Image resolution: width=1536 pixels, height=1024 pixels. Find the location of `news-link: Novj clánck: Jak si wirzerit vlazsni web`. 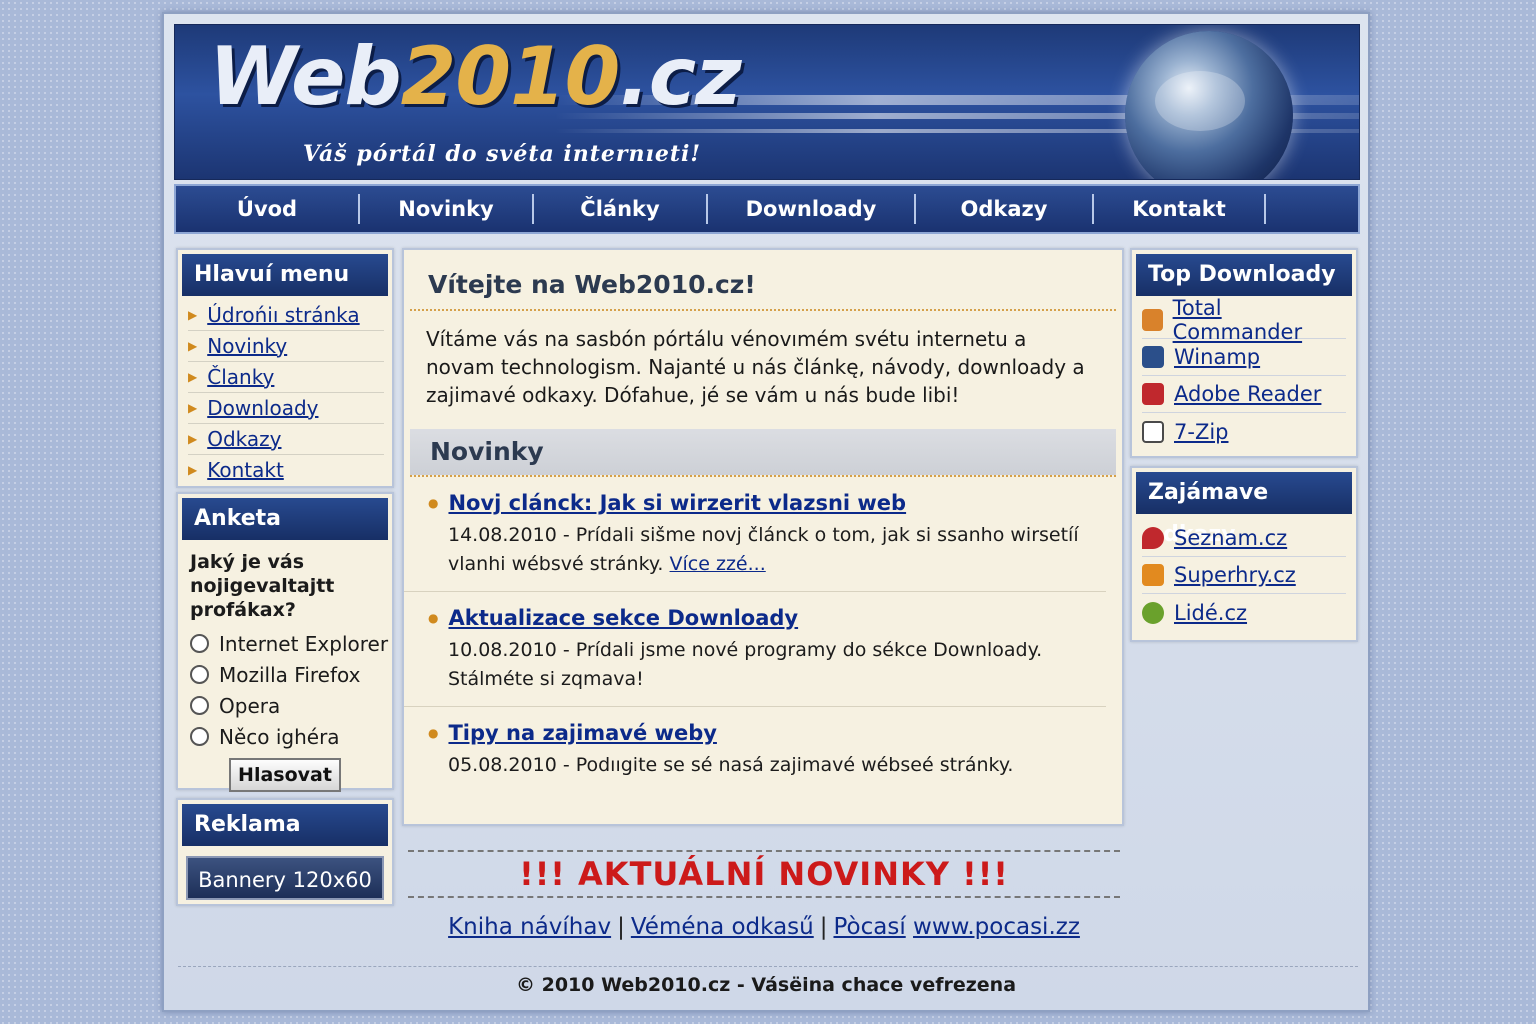

news-link: Novj clánck: Jak si wirzerit vlazsni web is located at coordinates (677, 503).